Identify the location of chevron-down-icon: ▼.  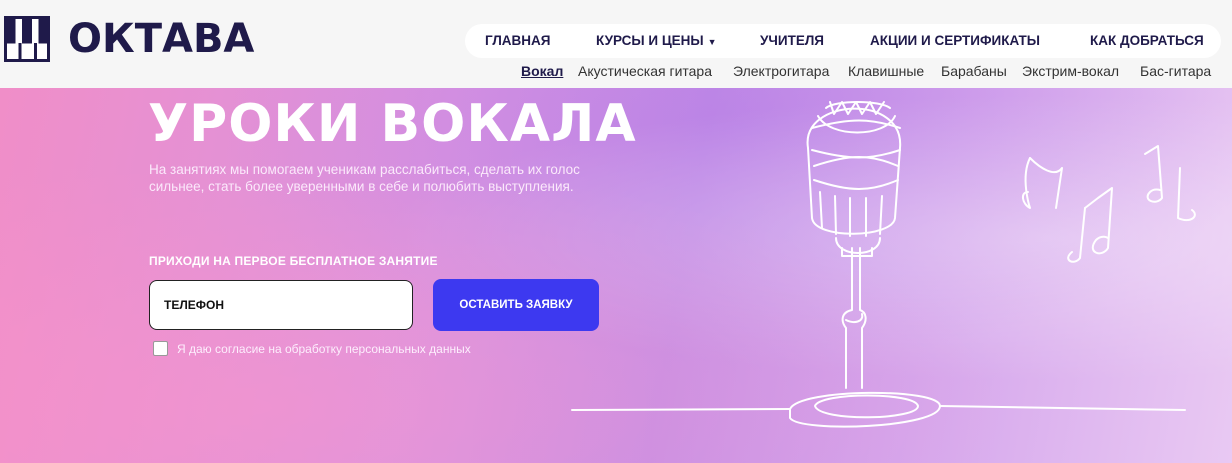
(712, 42).